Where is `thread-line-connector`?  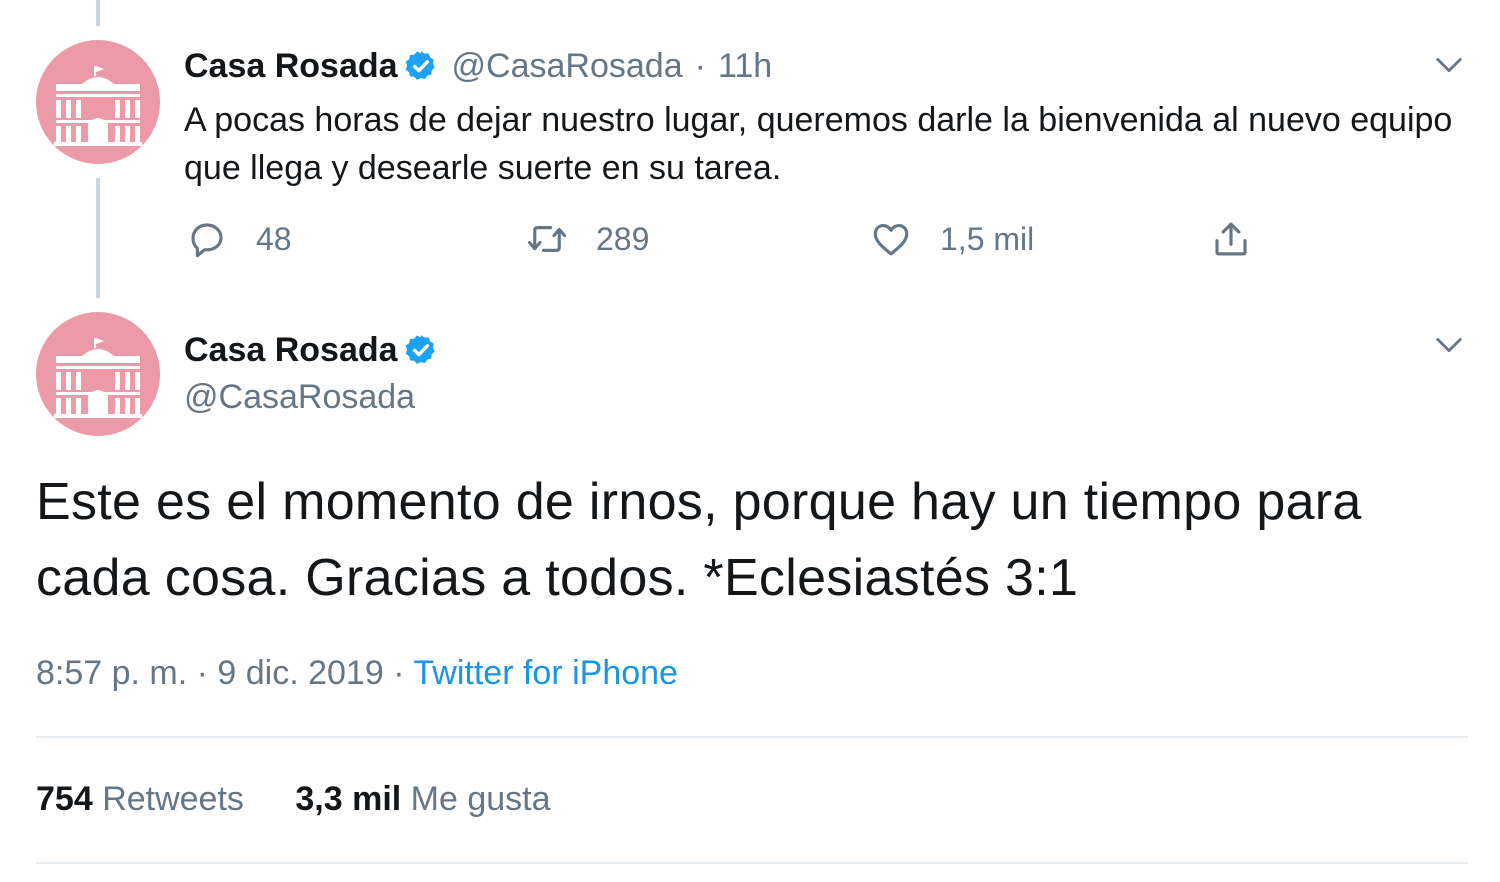 thread-line-connector is located at coordinates (98, 238).